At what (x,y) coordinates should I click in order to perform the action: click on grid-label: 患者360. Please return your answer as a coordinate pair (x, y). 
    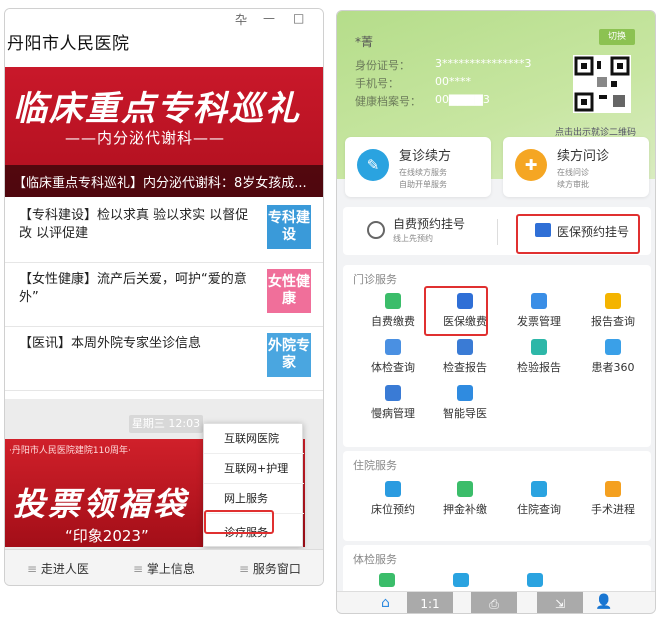
    Looking at the image, I should click on (613, 367).